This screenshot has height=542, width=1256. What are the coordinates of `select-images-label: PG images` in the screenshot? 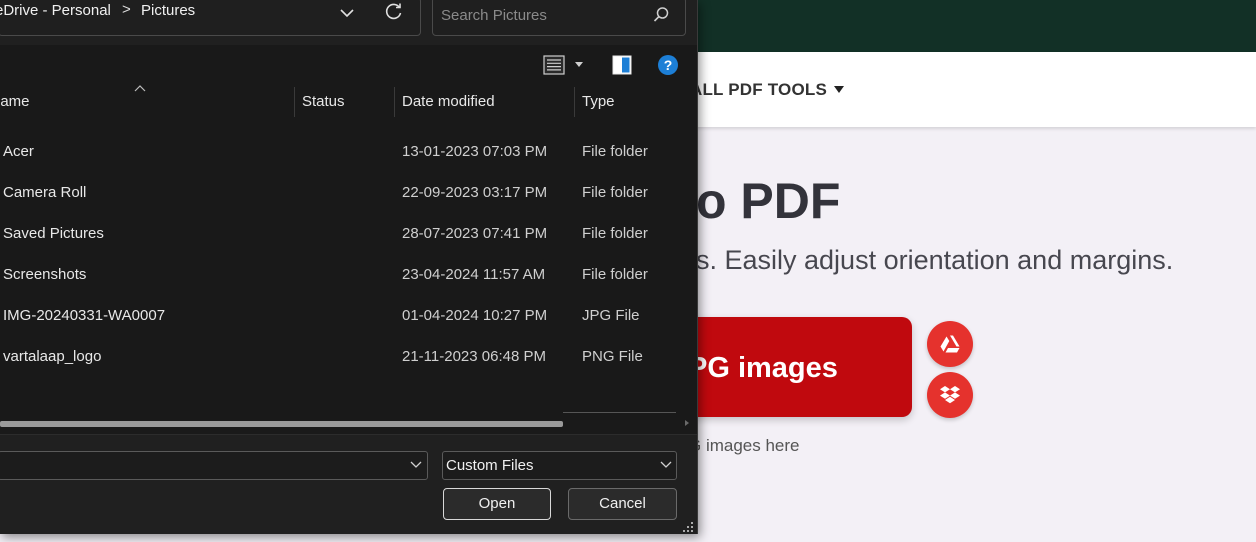 It's located at (763, 368).